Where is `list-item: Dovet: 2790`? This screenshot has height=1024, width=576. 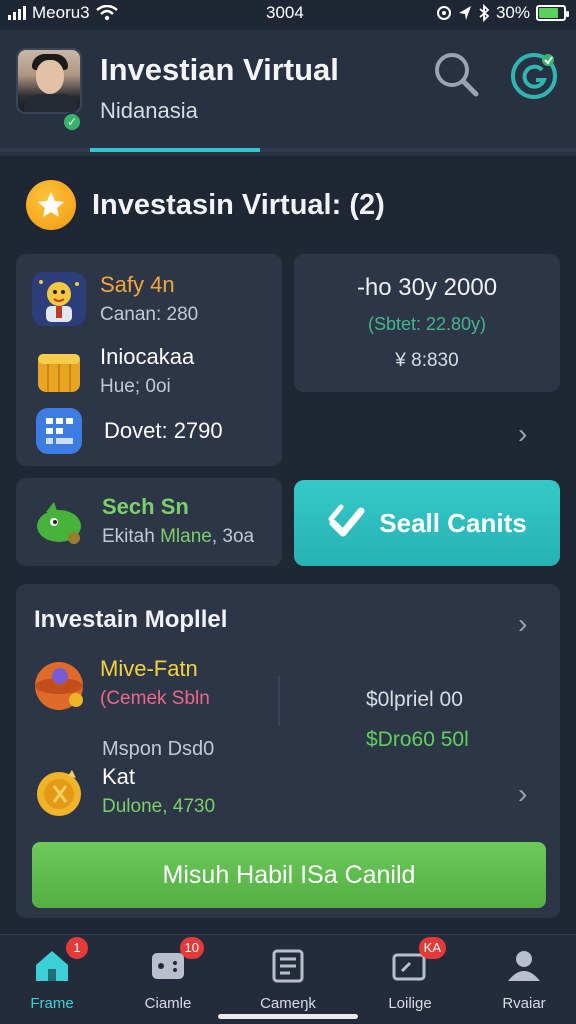
list-item: Dovet: 2790 is located at coordinates (127, 431).